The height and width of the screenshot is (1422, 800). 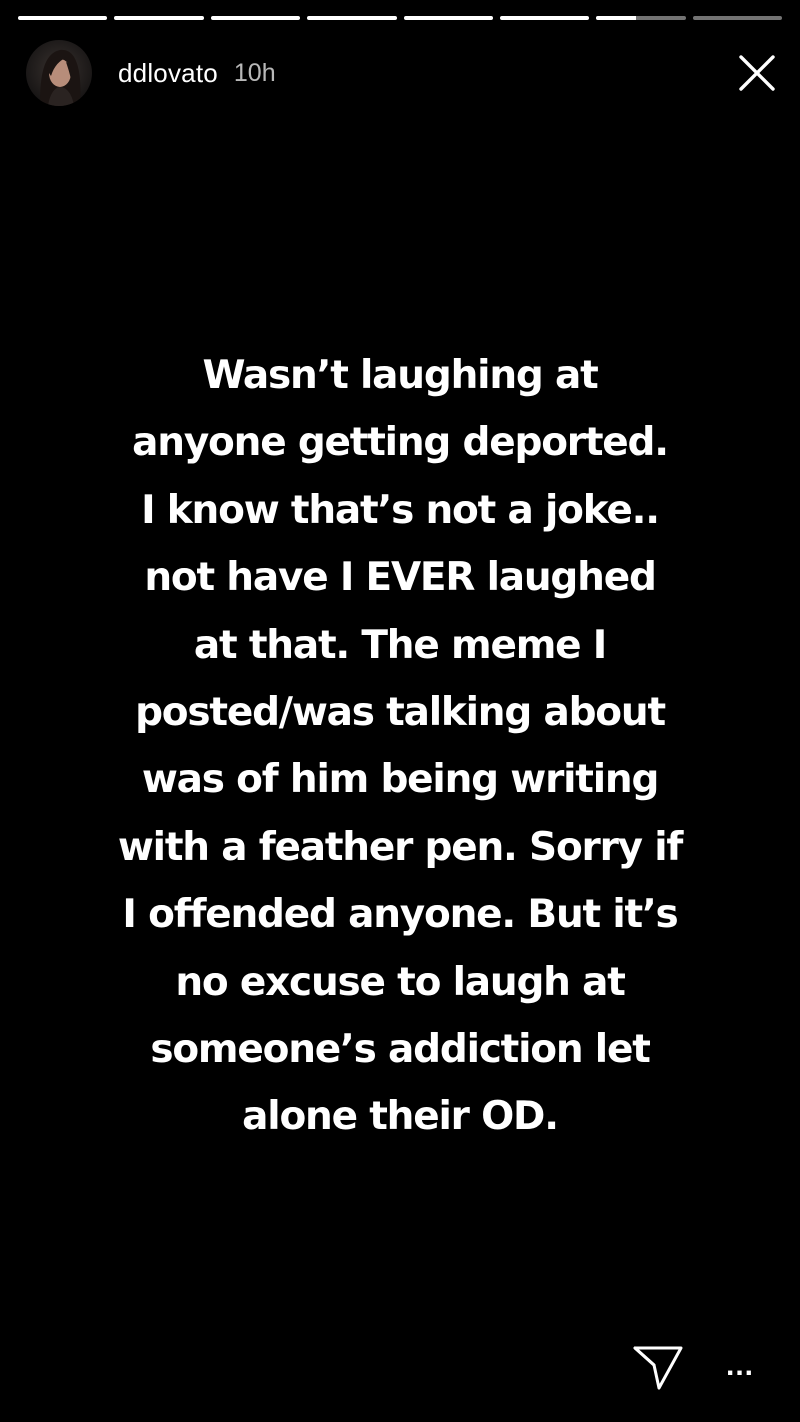 What do you see at coordinates (400, 915) in the screenshot?
I see `story-text-line: I offended anyone. But it’s` at bounding box center [400, 915].